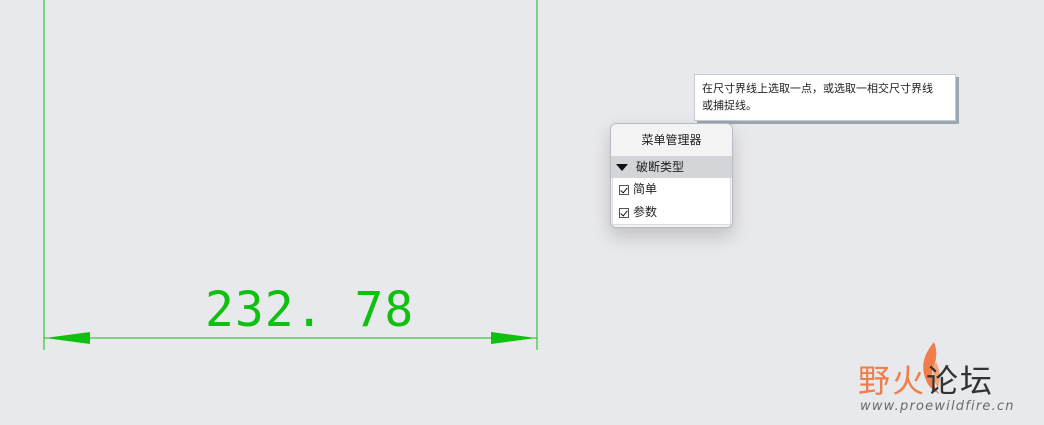  What do you see at coordinates (825, 97) in the screenshot?
I see `prompt-tooltip: 在尺寸界线上选取一点，或选取一相交尺寸界线 或捕捉线。` at bounding box center [825, 97].